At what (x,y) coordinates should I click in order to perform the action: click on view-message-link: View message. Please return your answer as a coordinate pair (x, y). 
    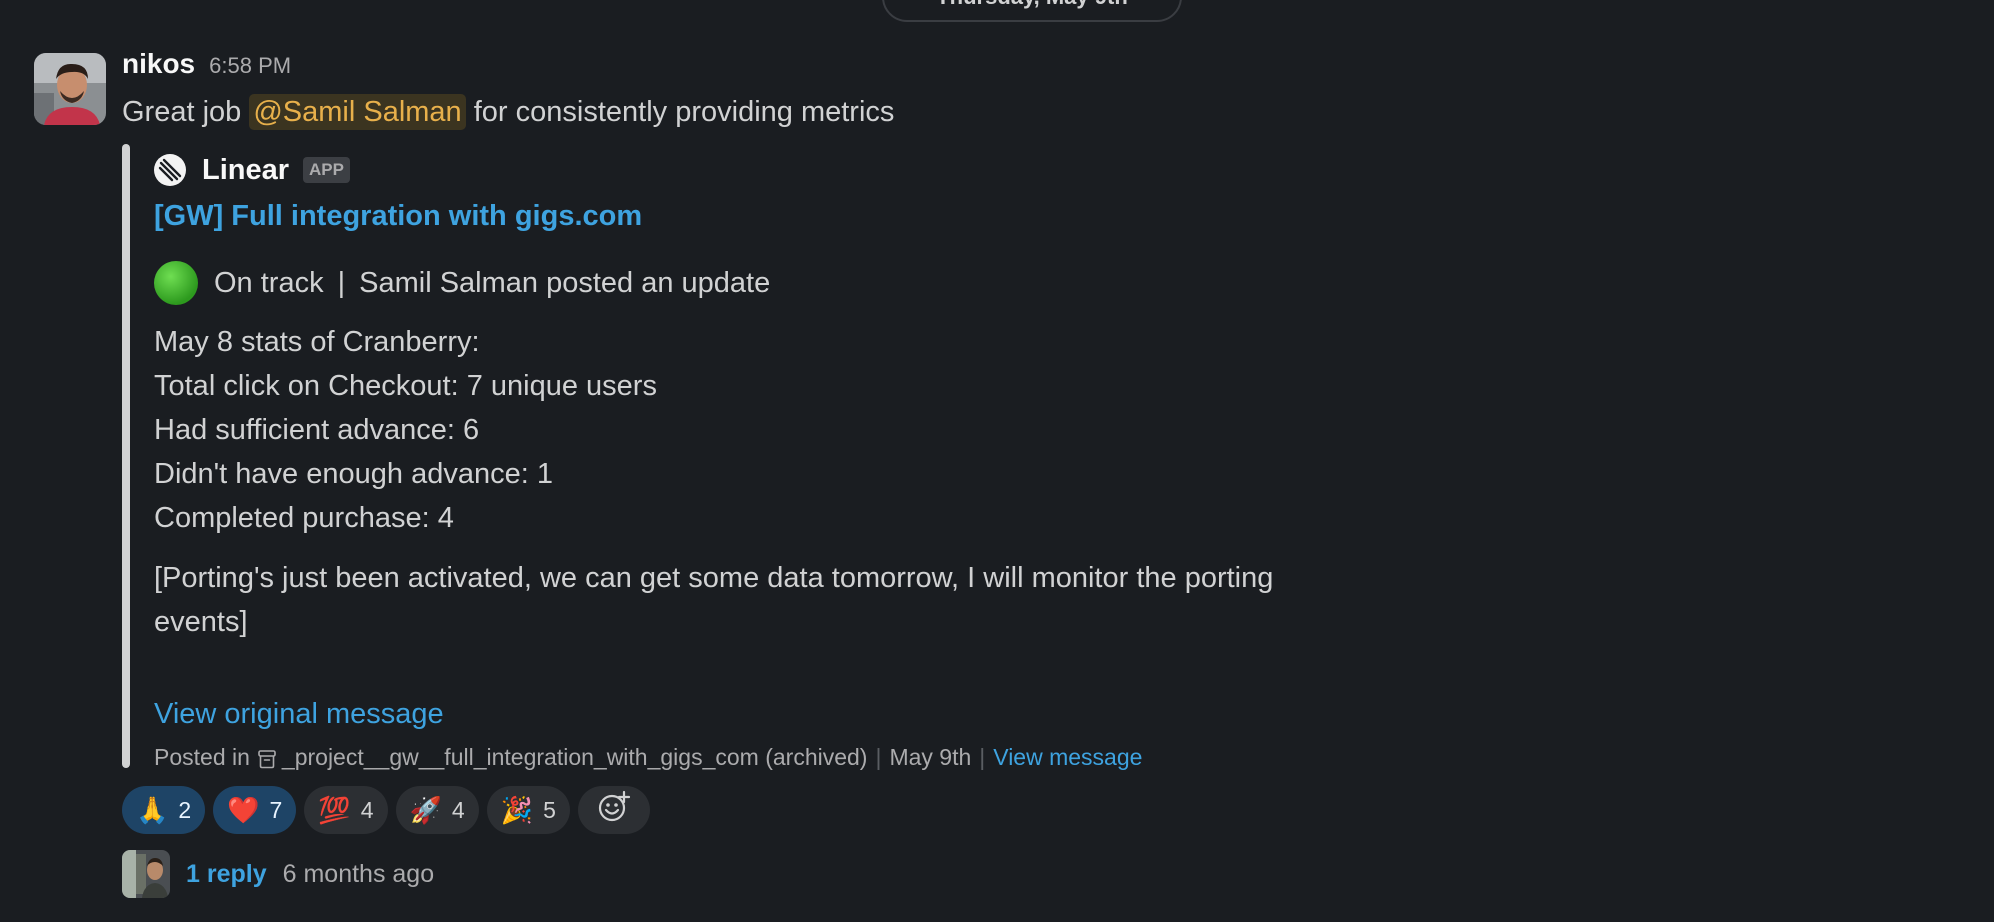
    Looking at the image, I should click on (1067, 757).